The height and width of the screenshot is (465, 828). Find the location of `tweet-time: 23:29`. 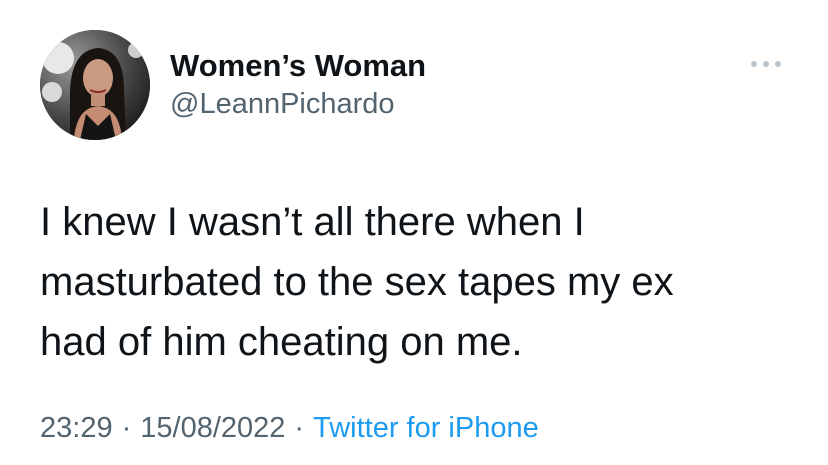

tweet-time: 23:29 is located at coordinates (76, 428).